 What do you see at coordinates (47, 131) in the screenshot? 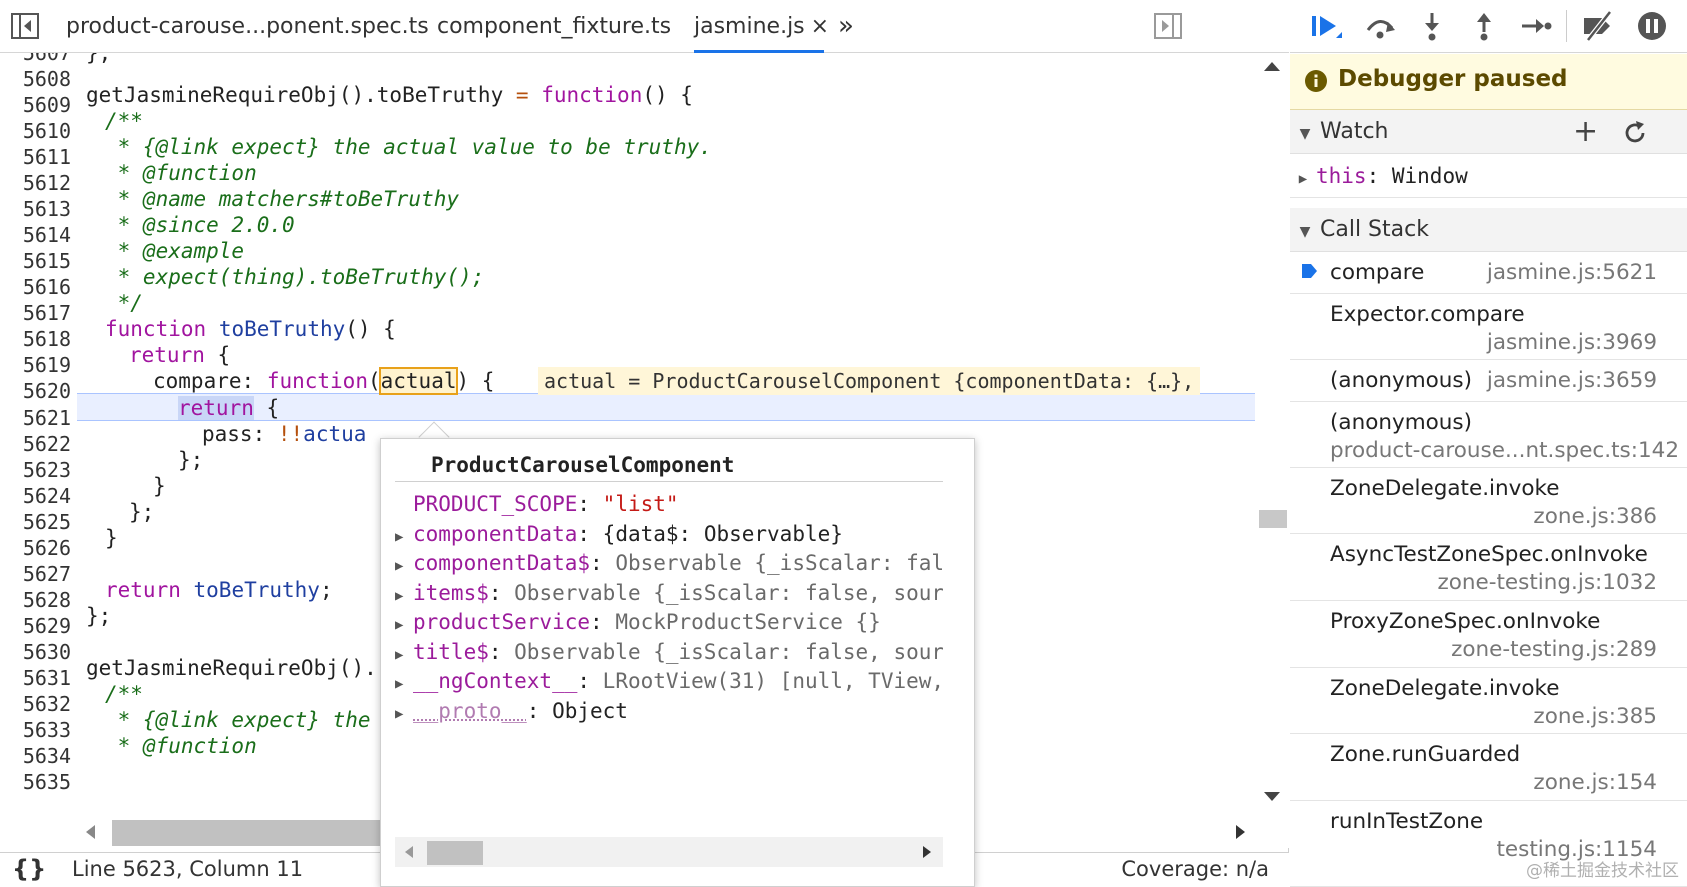
I see `line-number: 5610` at bounding box center [47, 131].